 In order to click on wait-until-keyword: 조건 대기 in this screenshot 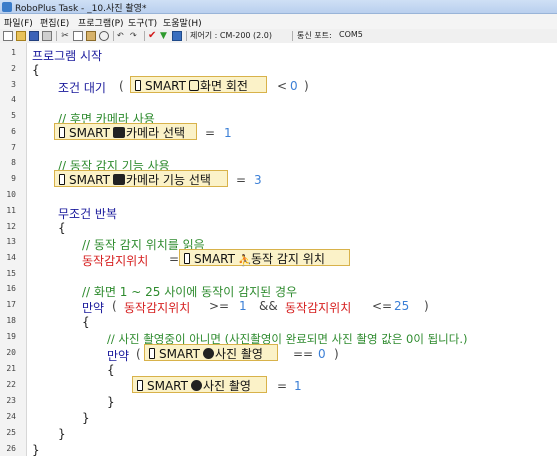, I will do `click(82, 87)`.